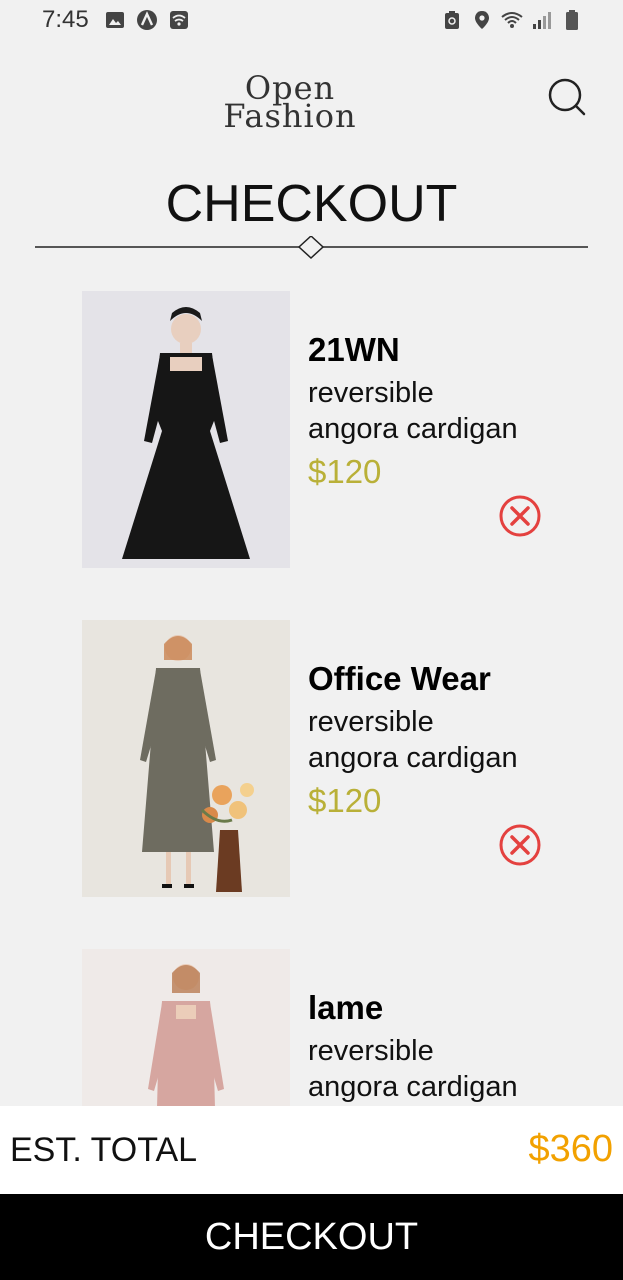 Image resolution: width=623 pixels, height=1280 pixels. I want to click on location-icon, so click(482, 20).